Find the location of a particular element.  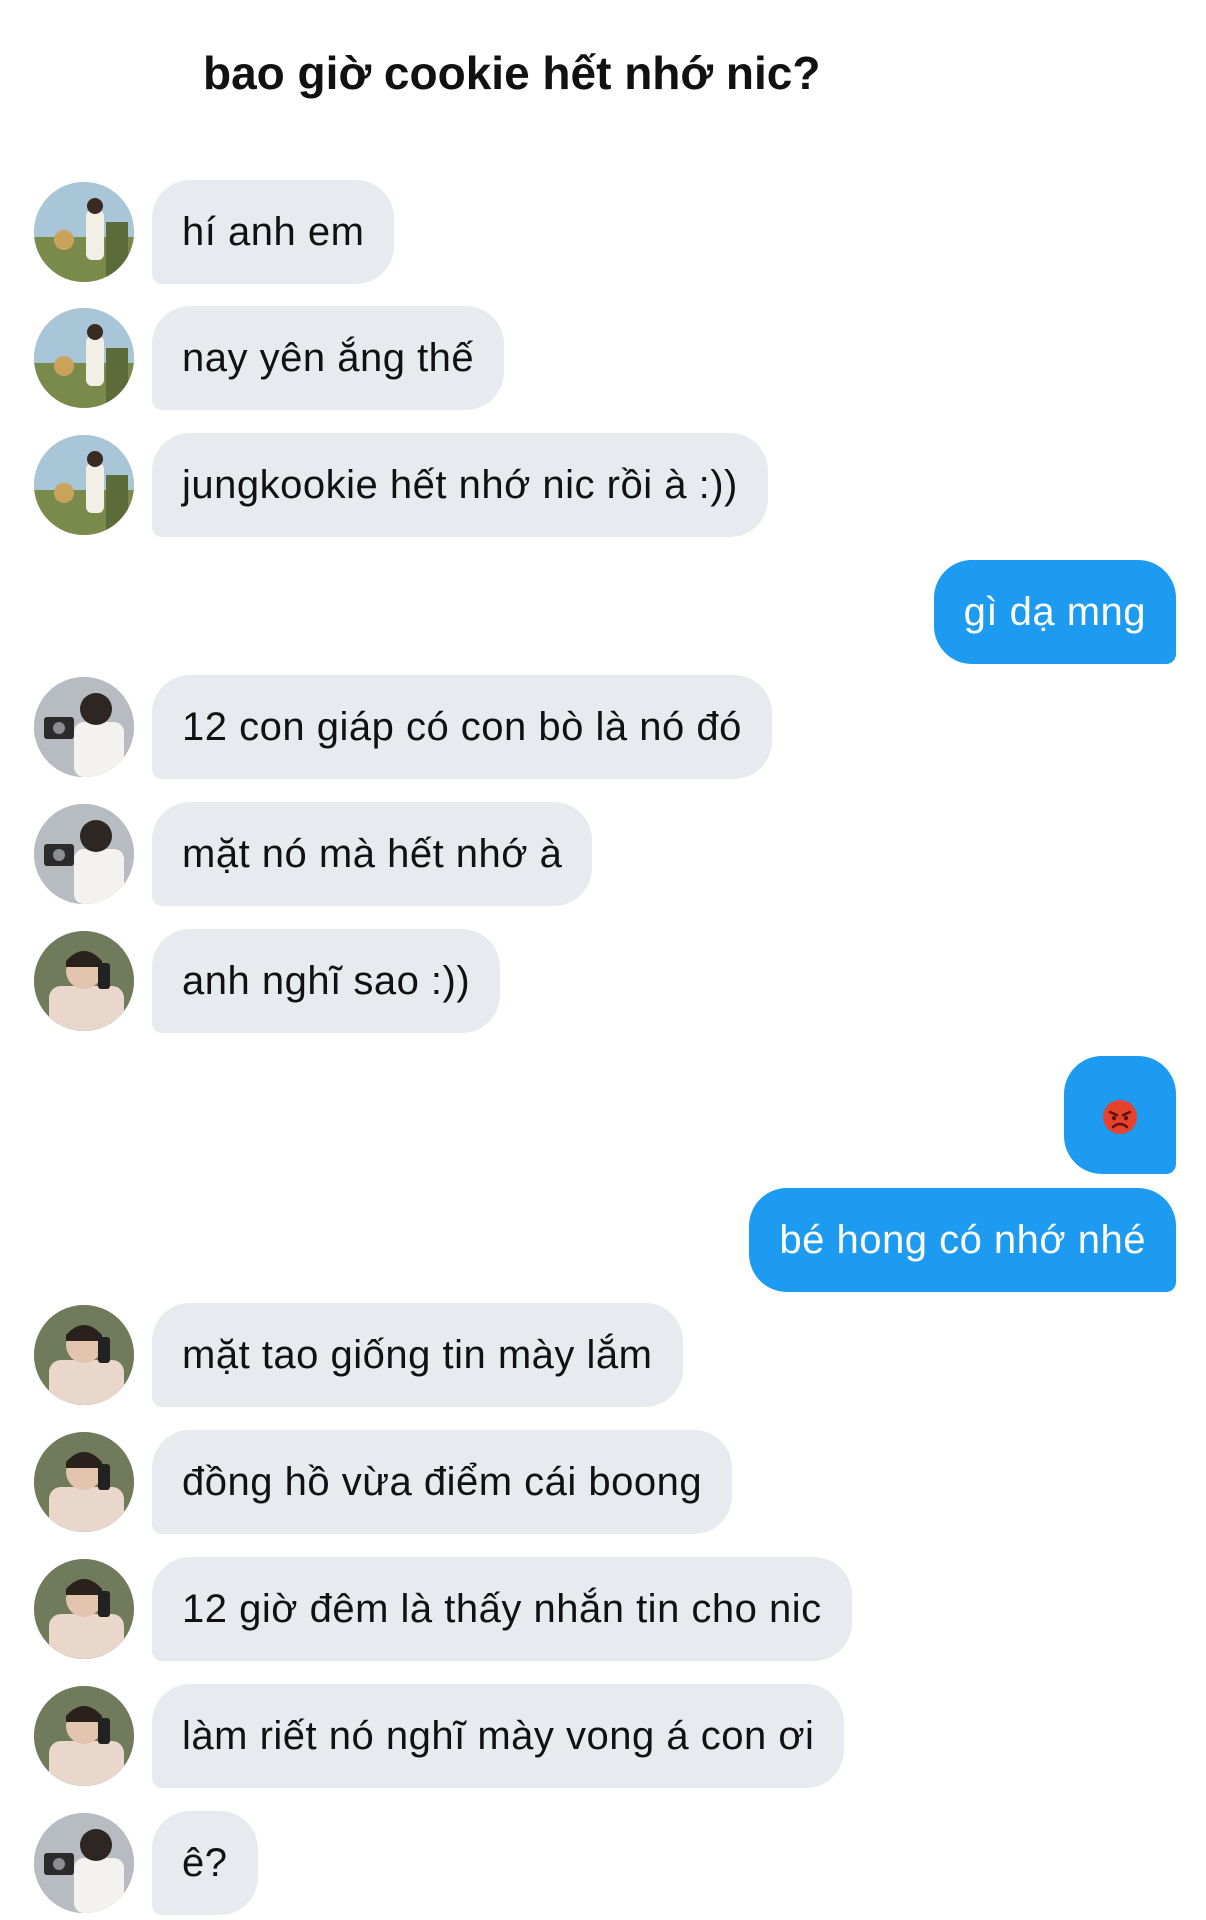

message-bubble: hí anh em is located at coordinates (273, 232).